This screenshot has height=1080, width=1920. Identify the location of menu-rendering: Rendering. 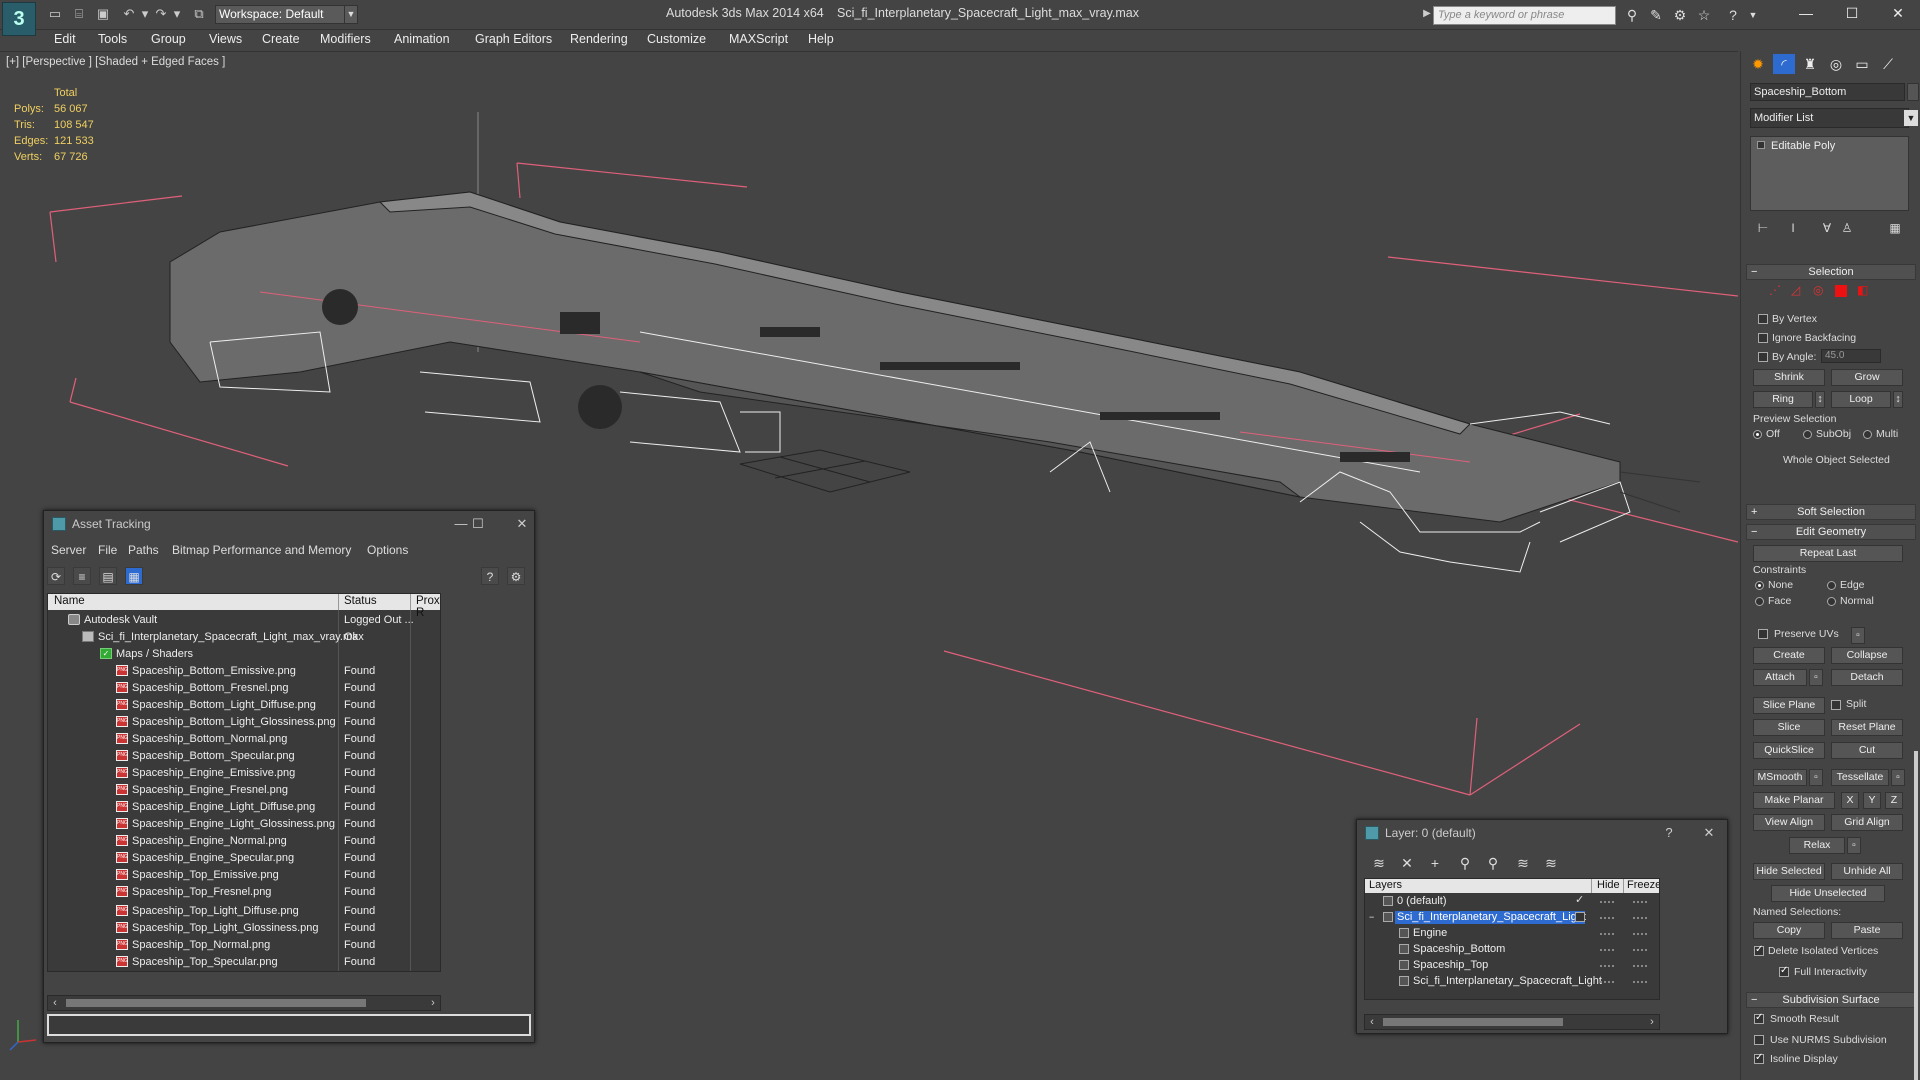
(599, 39).